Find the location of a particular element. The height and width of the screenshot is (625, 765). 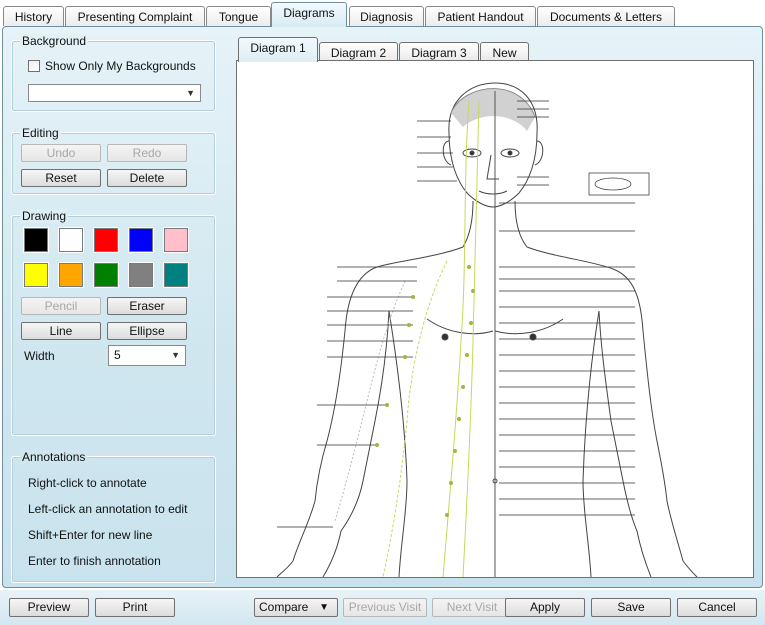

reset-button: Reset is located at coordinates (61, 178).